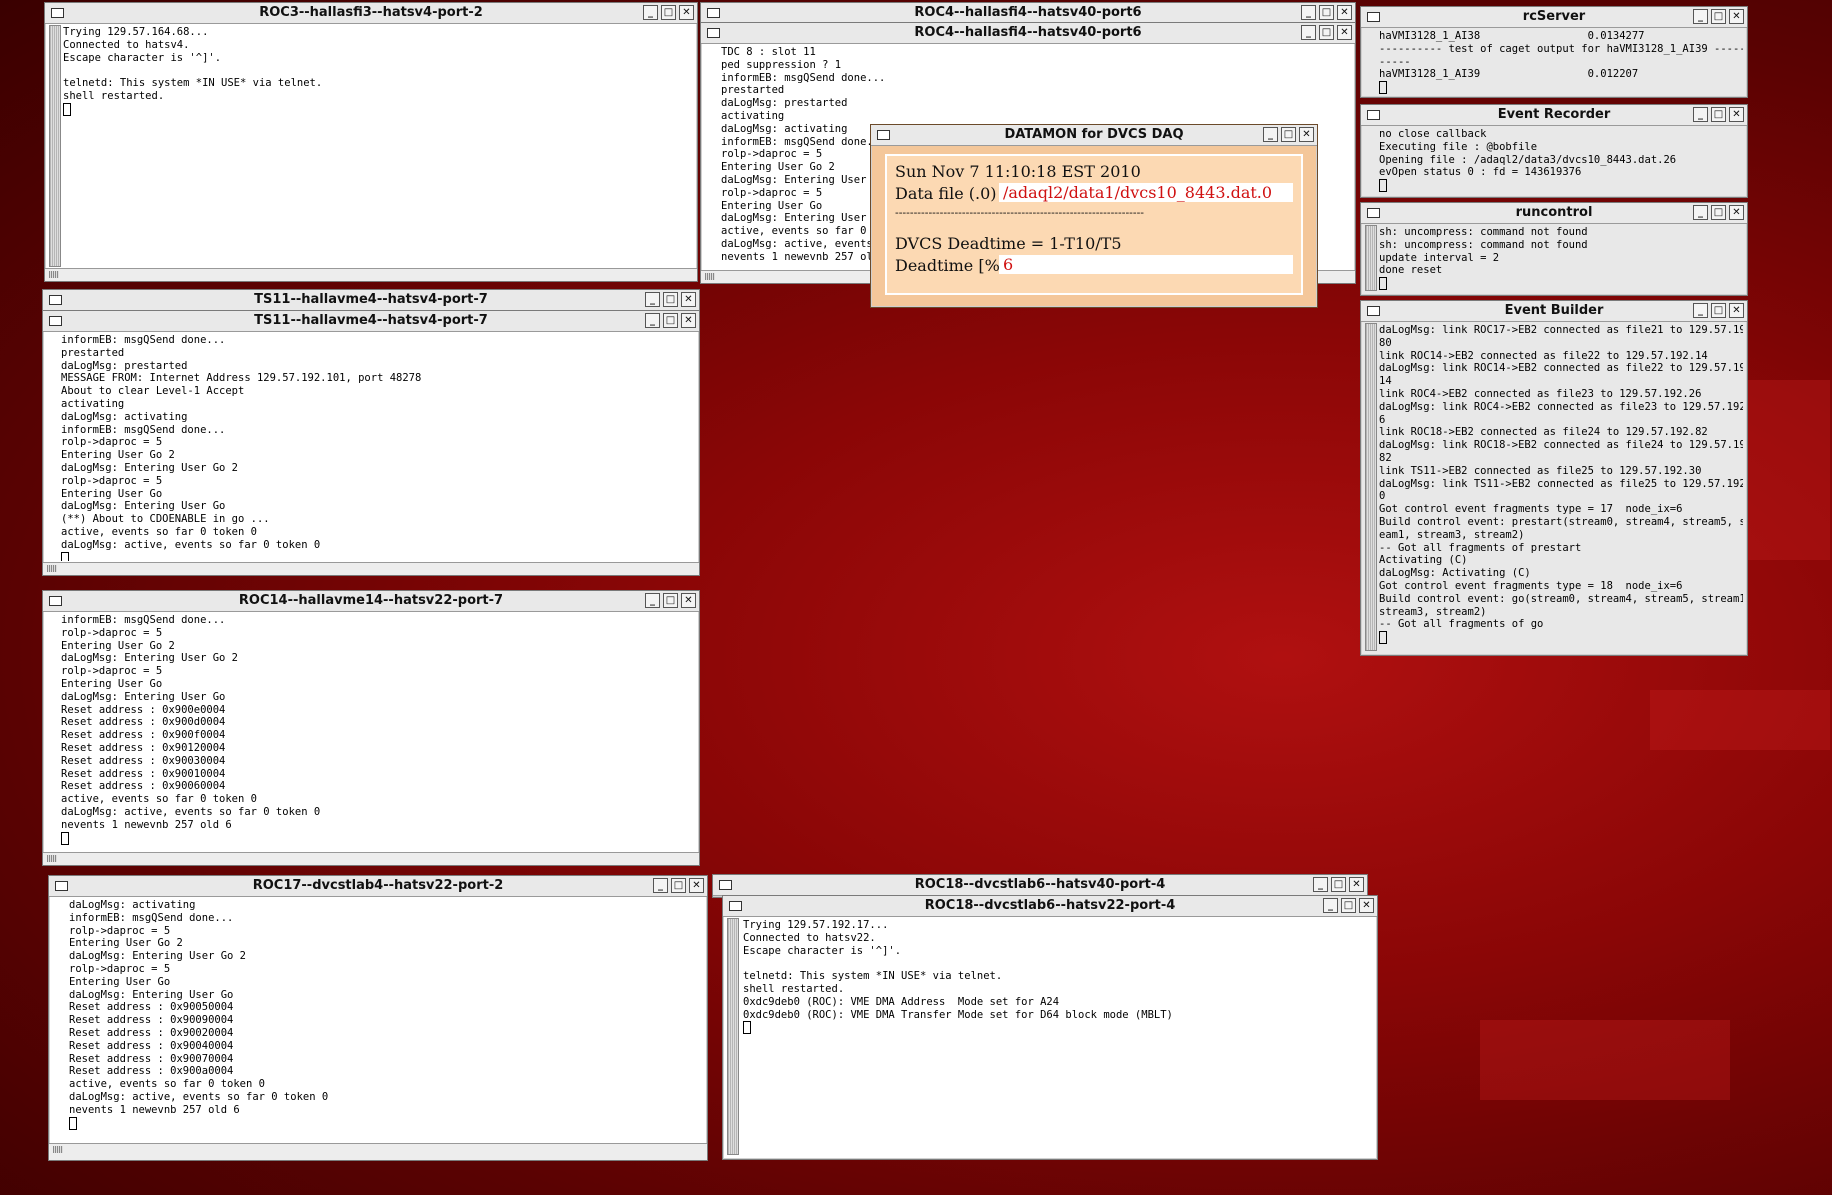 This screenshot has width=1832, height=1195. Describe the element at coordinates (1554, 115) in the screenshot. I see `title-bar: Event Recorder _ □ ✕` at that location.